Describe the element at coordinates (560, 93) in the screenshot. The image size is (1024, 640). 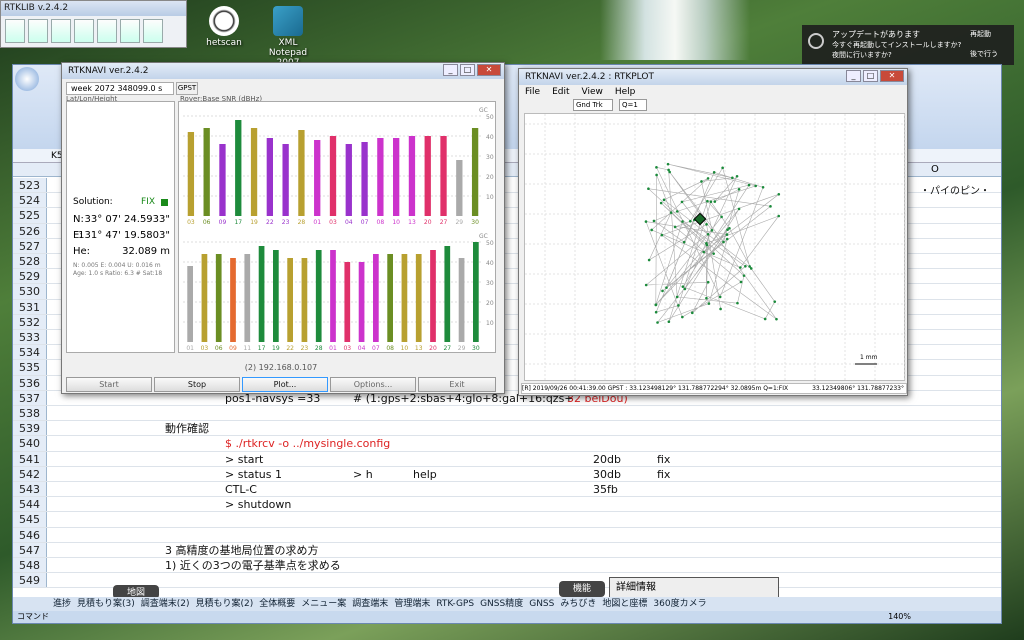
I see `menu-edit: Edit` at that location.